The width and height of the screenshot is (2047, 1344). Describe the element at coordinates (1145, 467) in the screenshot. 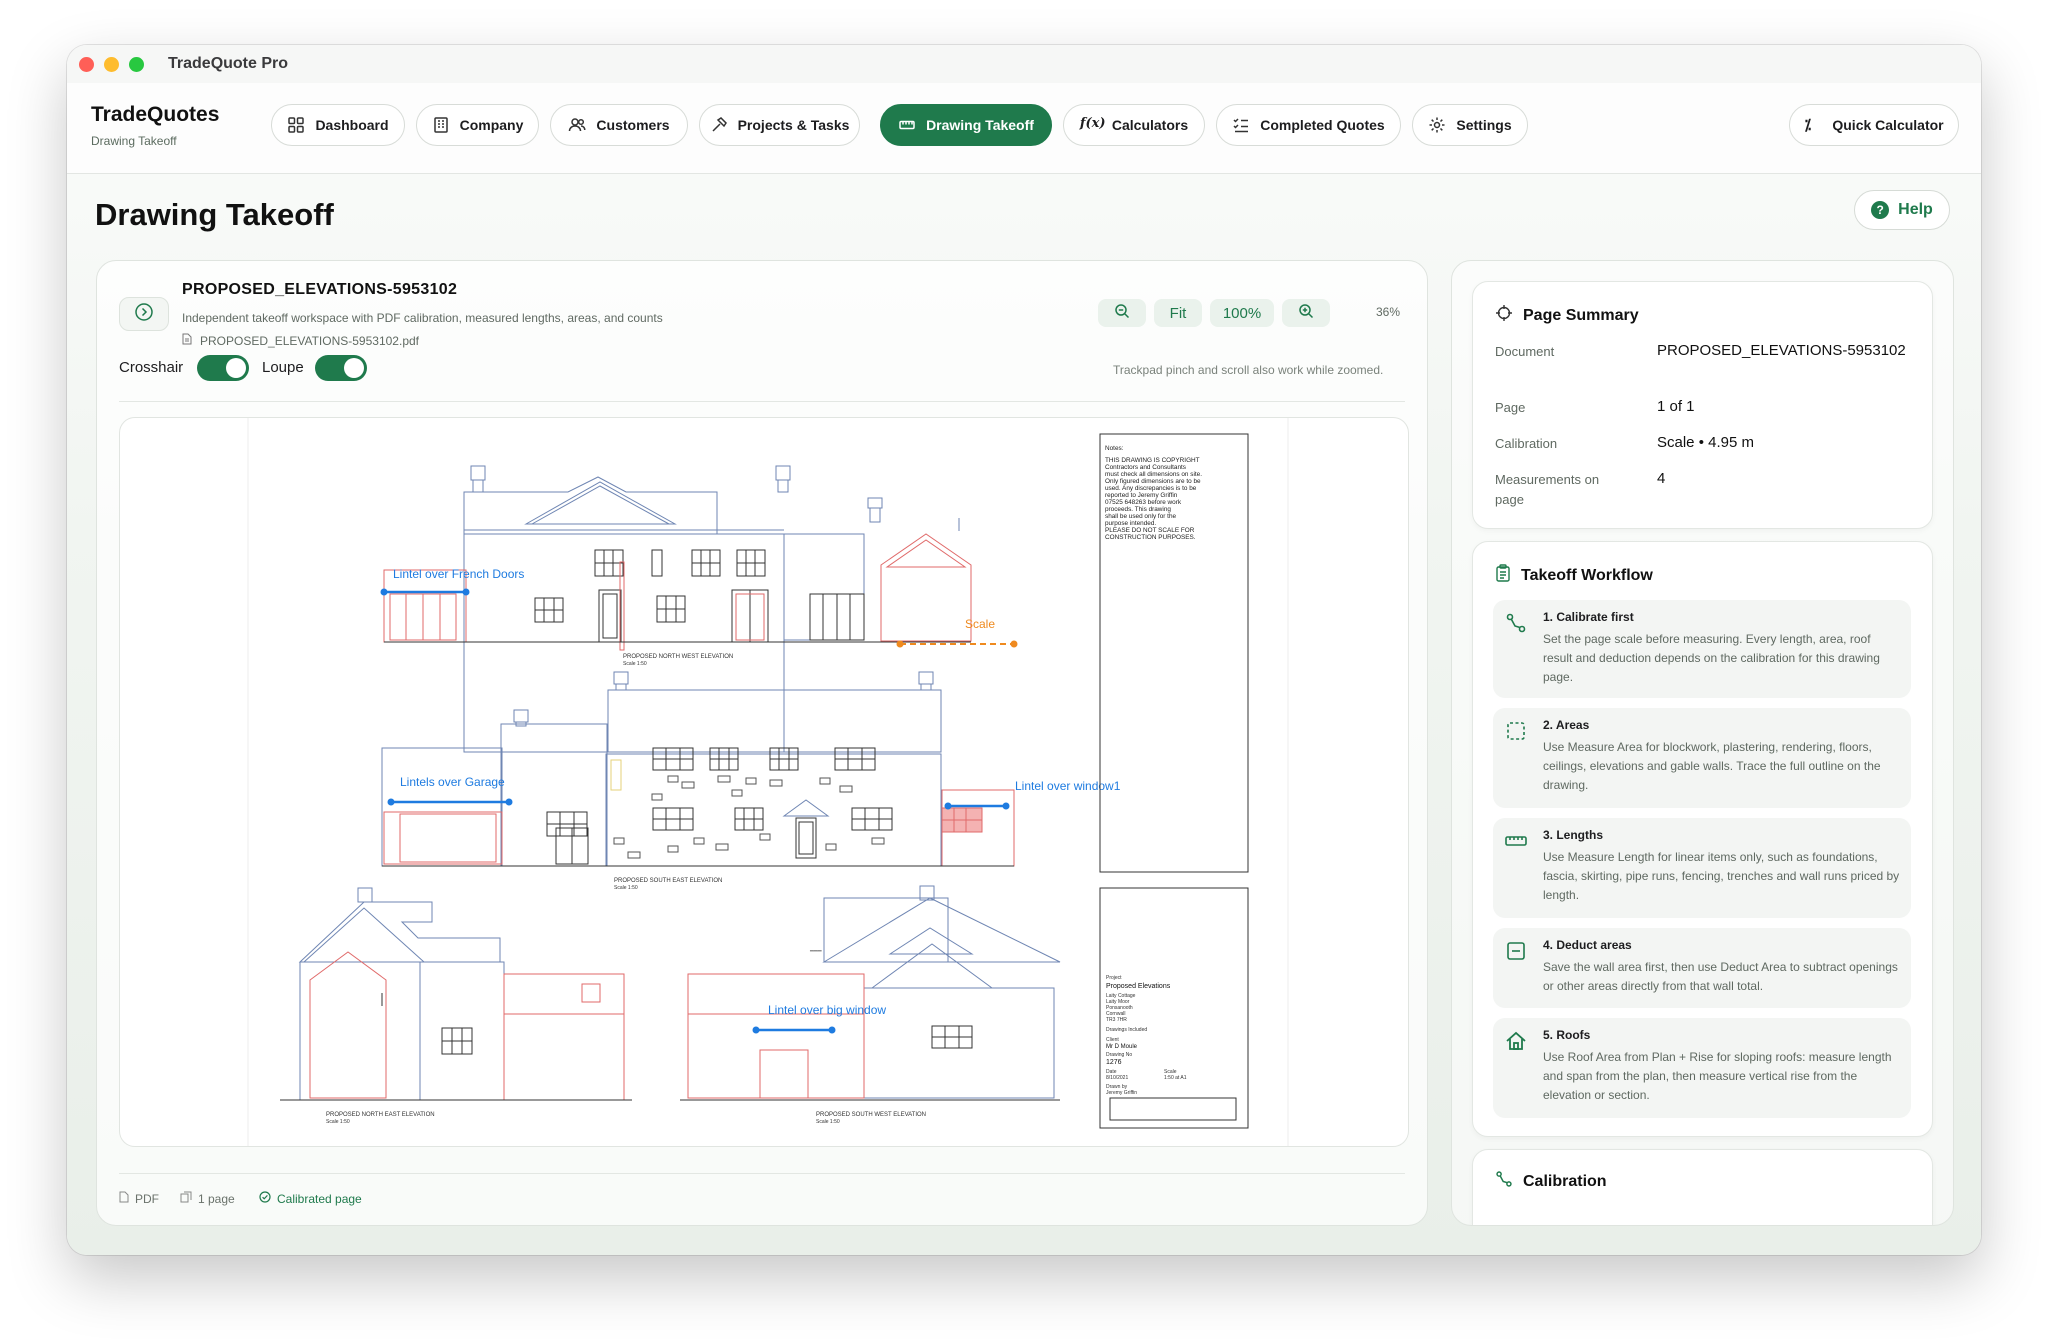

I see `notes-line: Contractors and Consultants` at that location.